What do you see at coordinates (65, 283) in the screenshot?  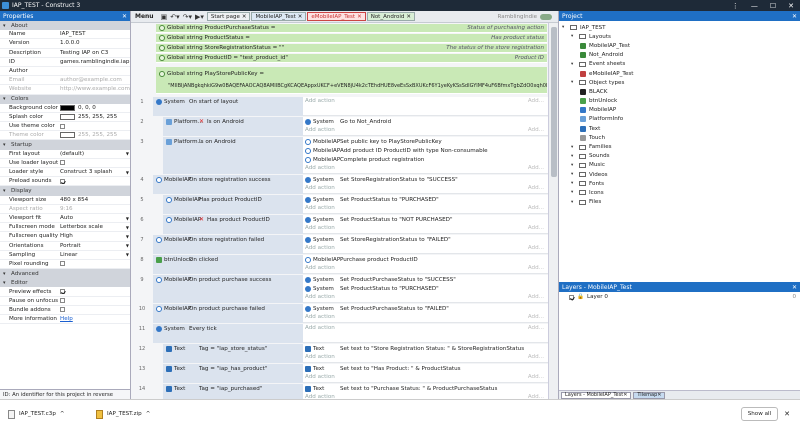 I see `section-editor: ▾ Editor` at bounding box center [65, 283].